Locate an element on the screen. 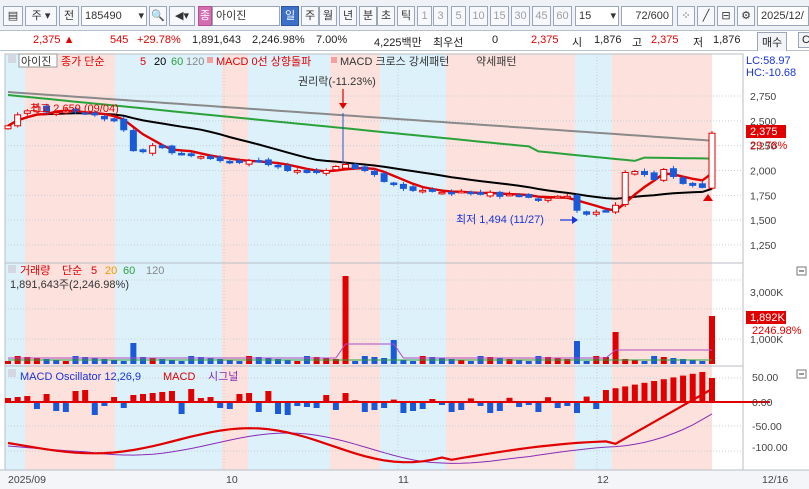  period-tab: 년 is located at coordinates (348, 16).